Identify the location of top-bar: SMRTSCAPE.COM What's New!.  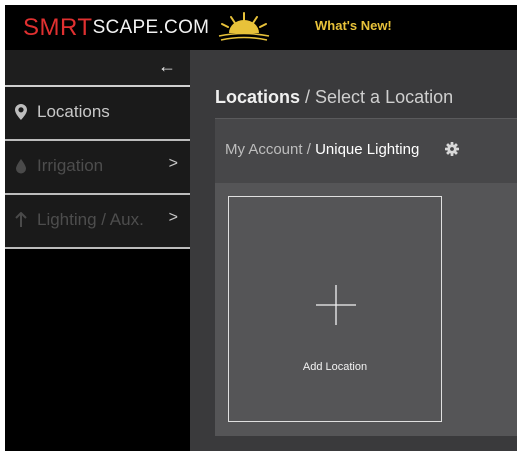
(261, 27).